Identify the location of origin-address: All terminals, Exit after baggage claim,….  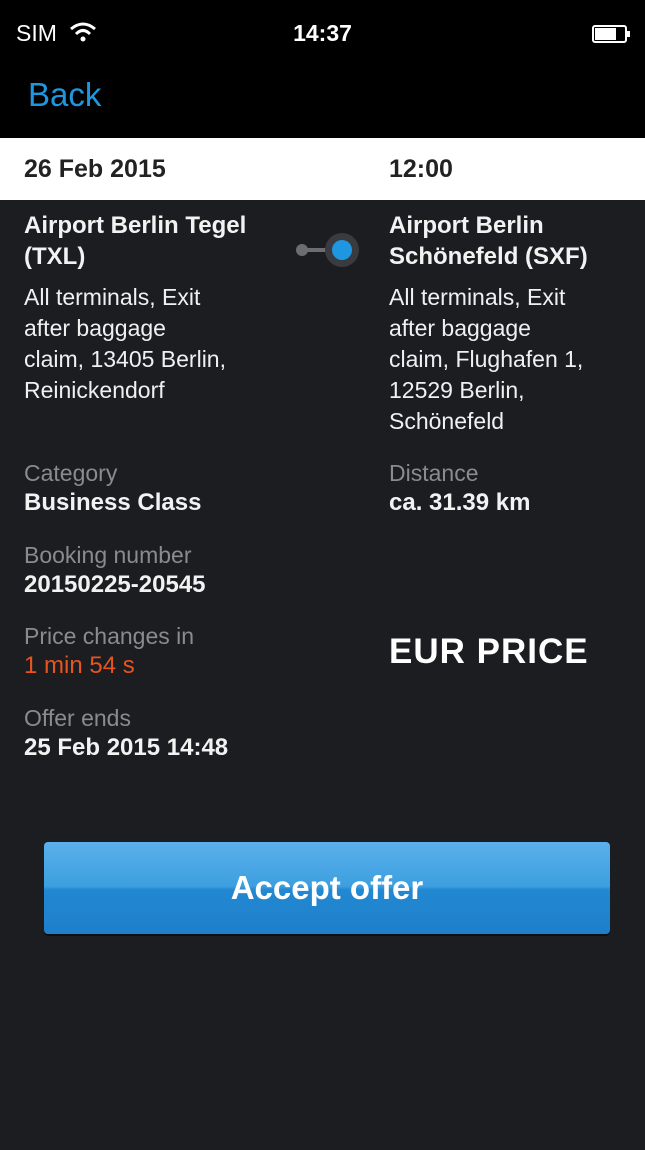
(149, 344).